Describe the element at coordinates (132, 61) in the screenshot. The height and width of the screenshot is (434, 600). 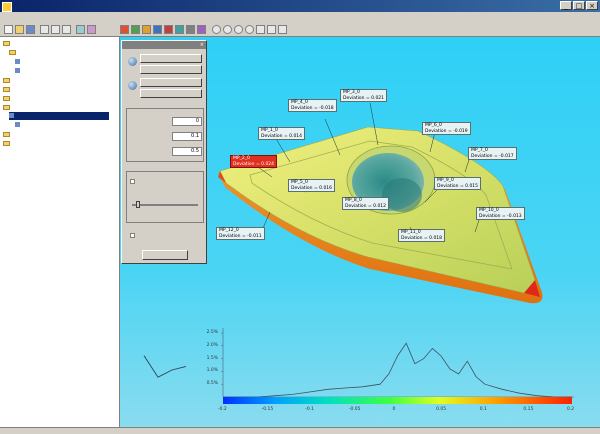
I see `point-icon` at that location.